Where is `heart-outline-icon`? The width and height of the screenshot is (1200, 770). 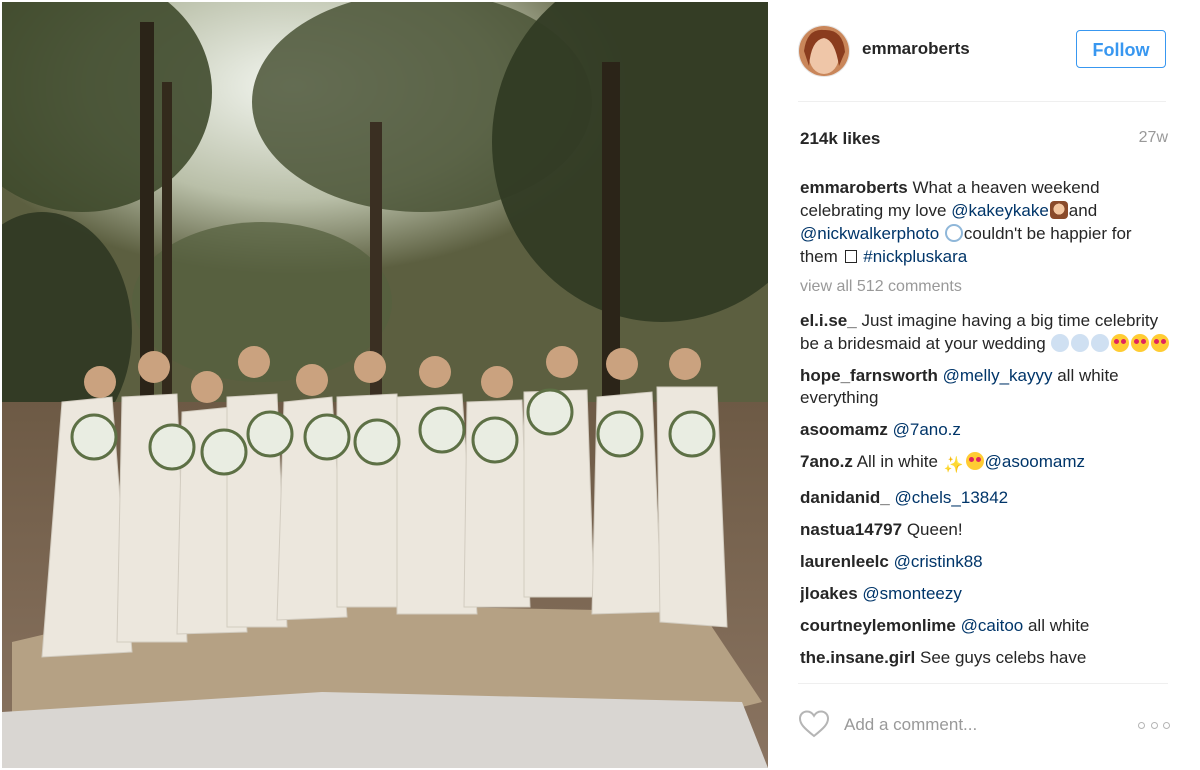 heart-outline-icon is located at coordinates (814, 724).